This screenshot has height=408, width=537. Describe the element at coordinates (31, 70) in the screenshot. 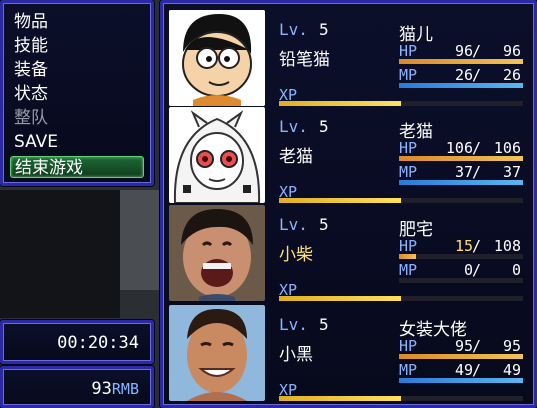

I see `menu-item-label: 装备` at that location.